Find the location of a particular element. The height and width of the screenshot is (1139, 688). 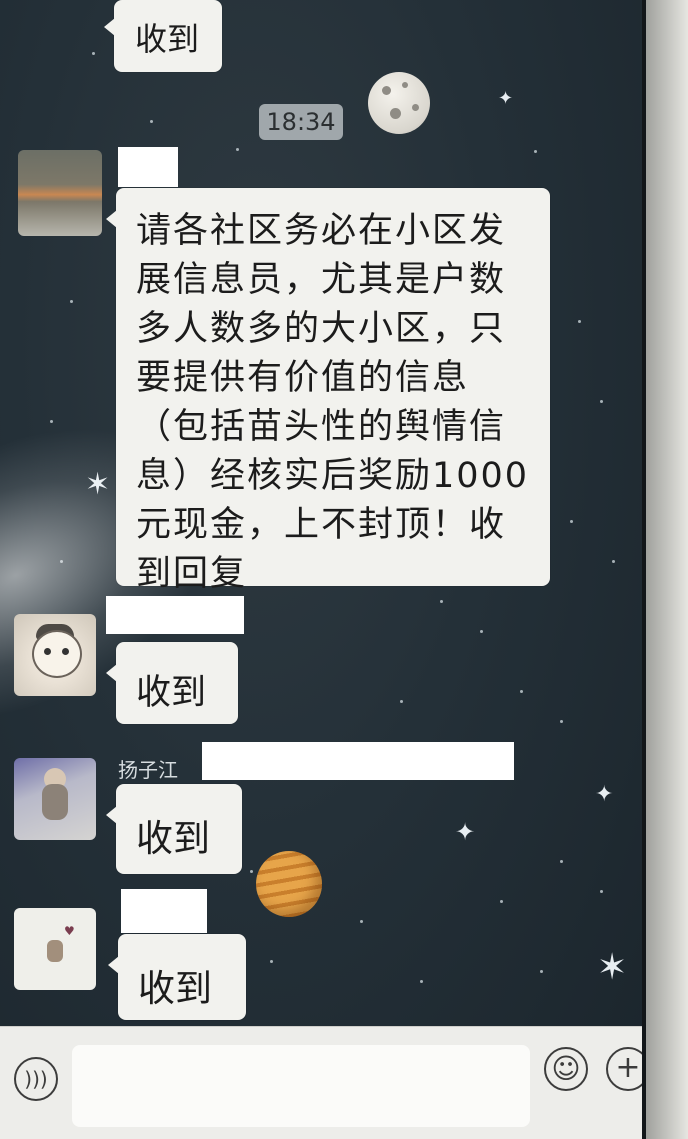

input-bar: ))) ☺ + is located at coordinates (321, 1082).